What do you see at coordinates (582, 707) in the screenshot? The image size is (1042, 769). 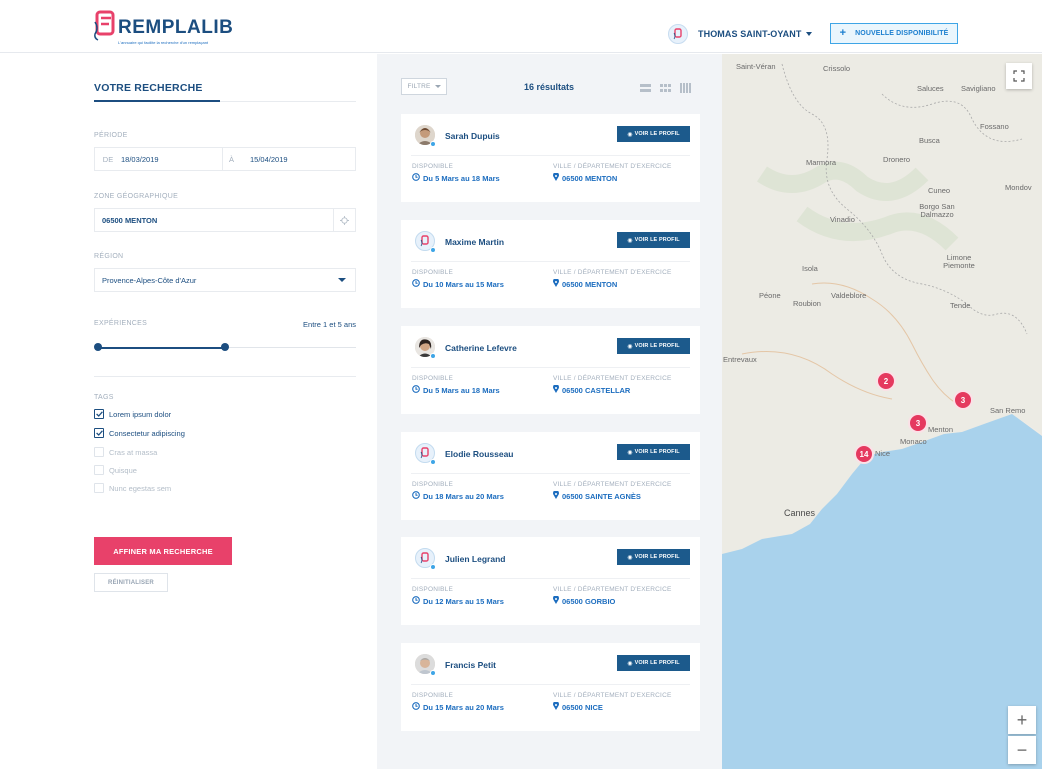 I see `city-text: 06500 NICE` at bounding box center [582, 707].